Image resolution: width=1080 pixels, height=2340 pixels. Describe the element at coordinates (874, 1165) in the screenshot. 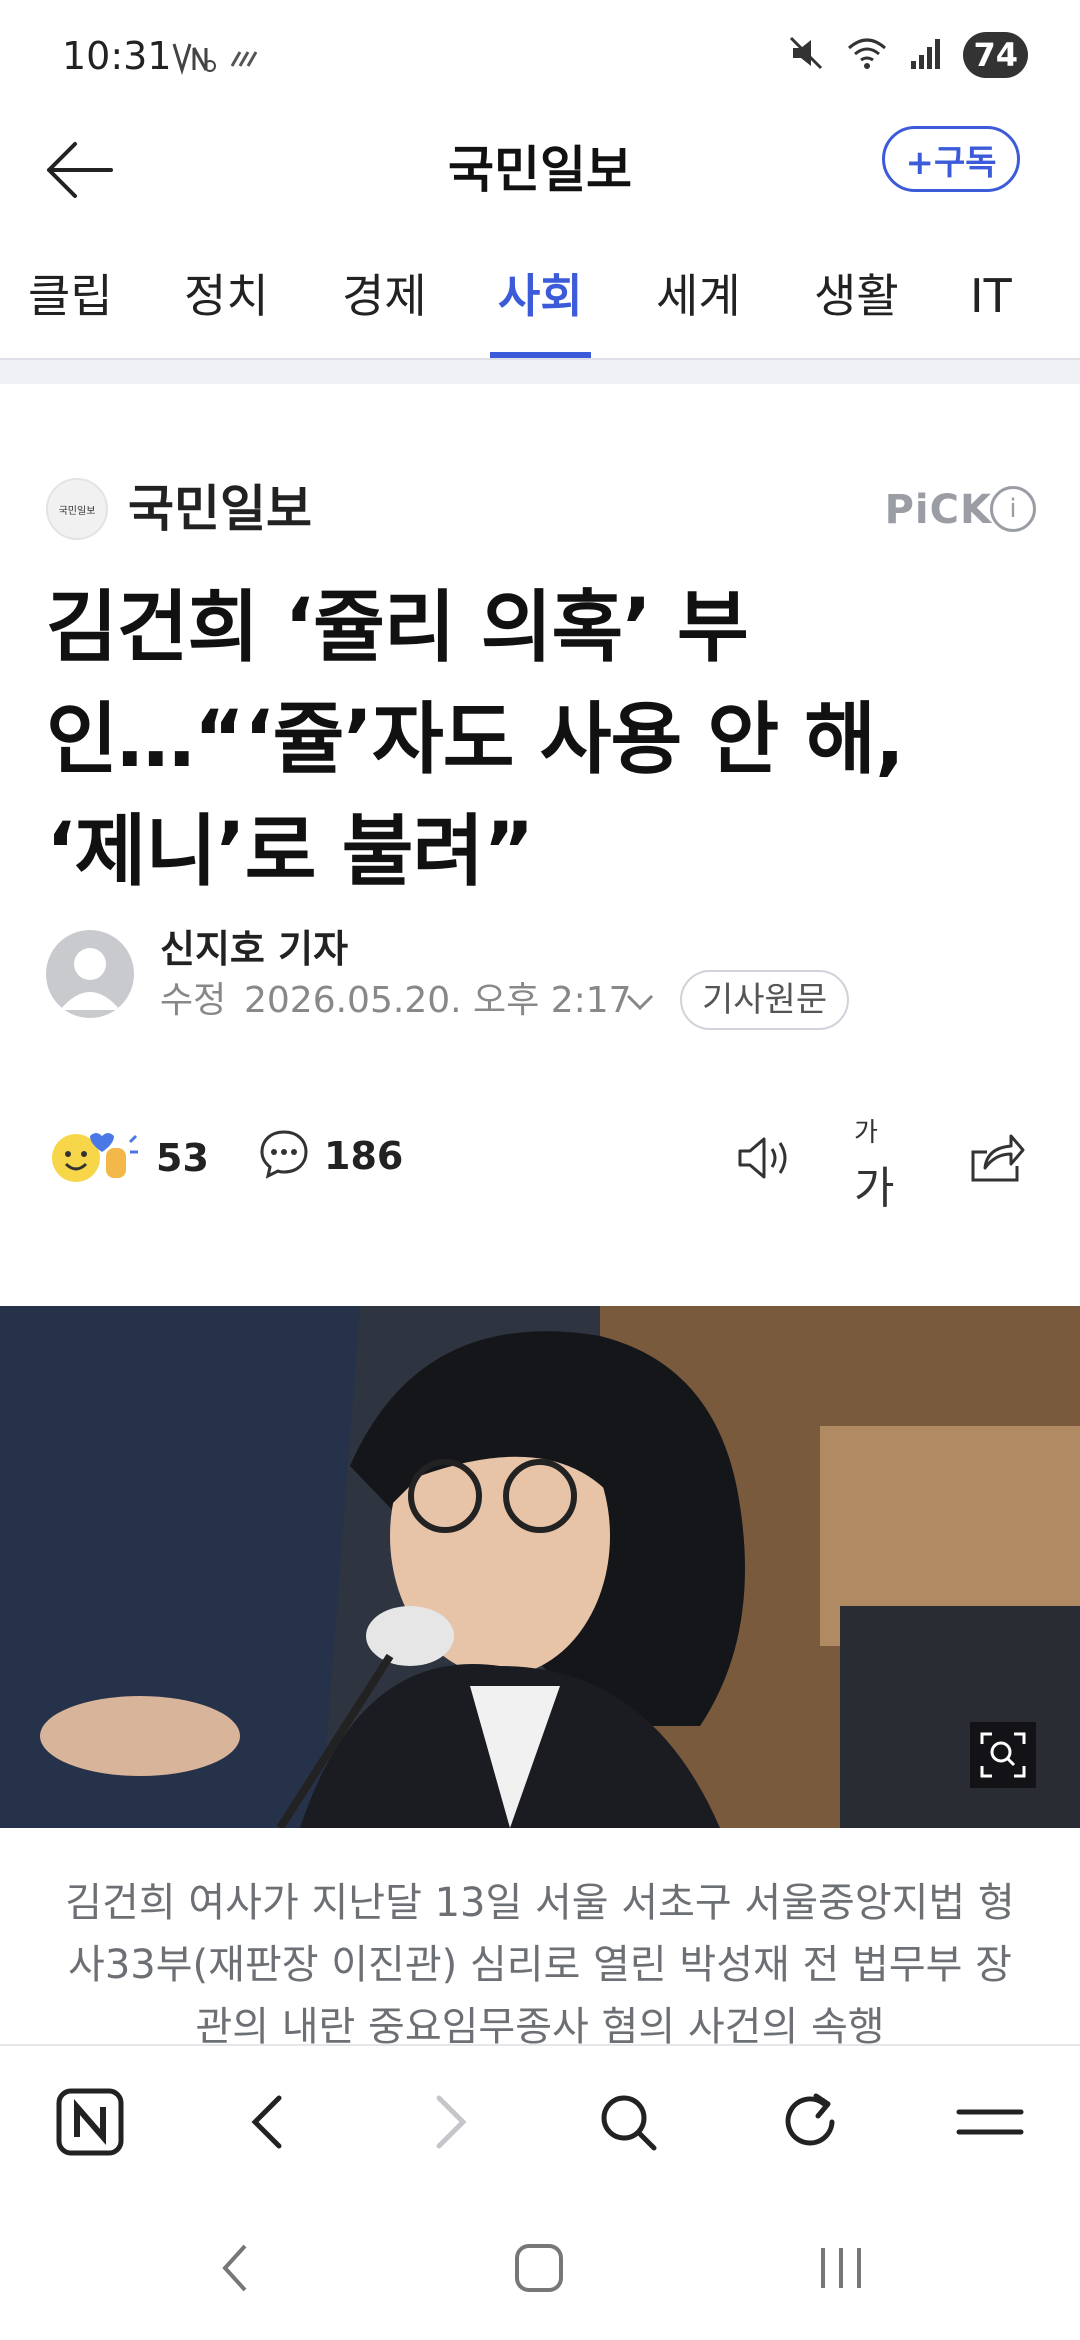

I see `font-size-icon: 가가` at that location.